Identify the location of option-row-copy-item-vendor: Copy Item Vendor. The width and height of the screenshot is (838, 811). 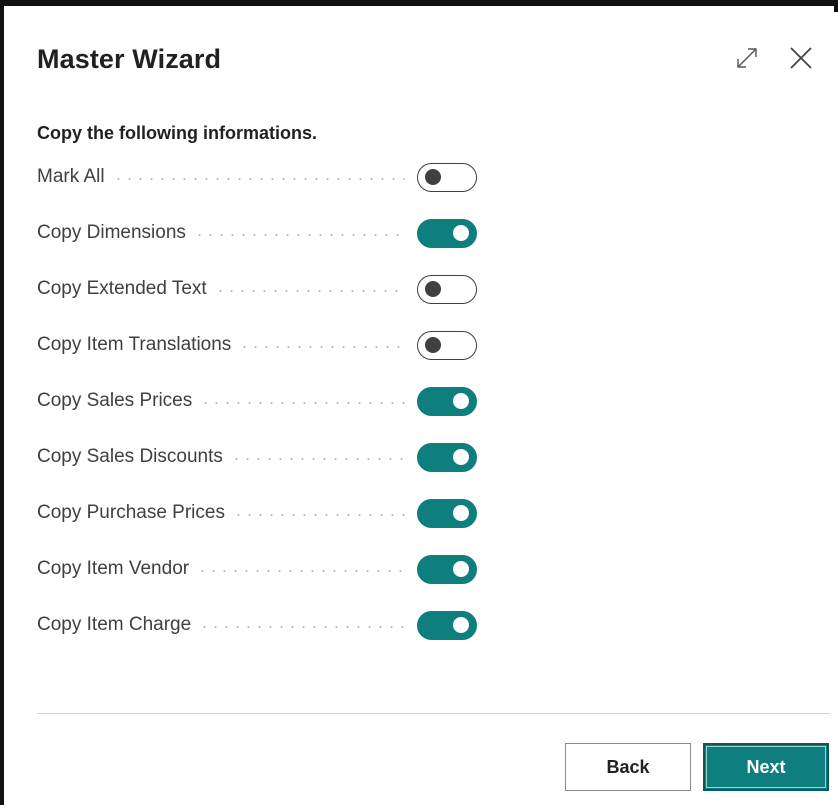
(257, 569).